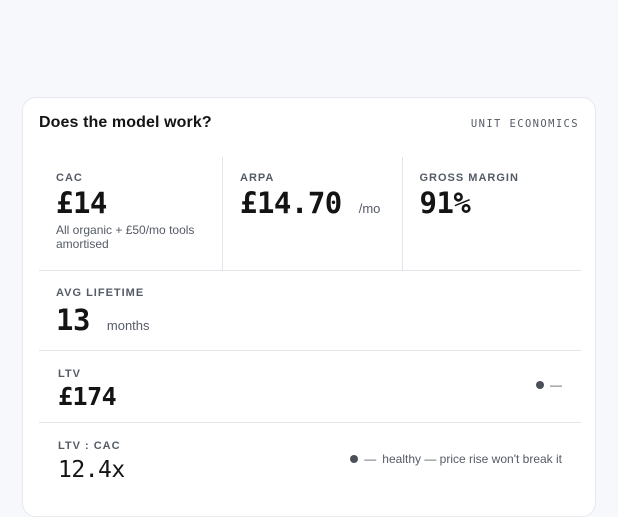 This screenshot has height=517, width=618. I want to click on card-tag: UNIT ECONOMICS, so click(524, 124).